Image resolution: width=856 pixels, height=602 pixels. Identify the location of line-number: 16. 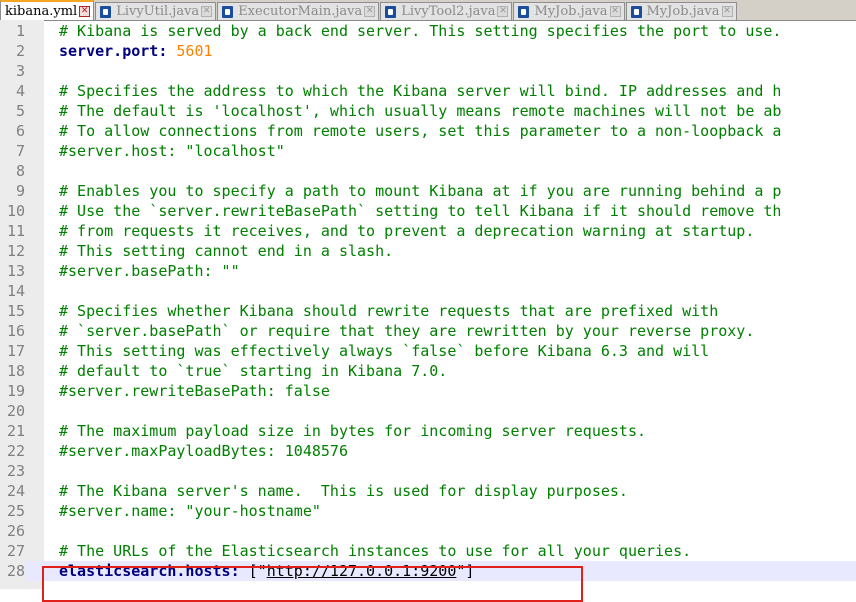
(15, 331).